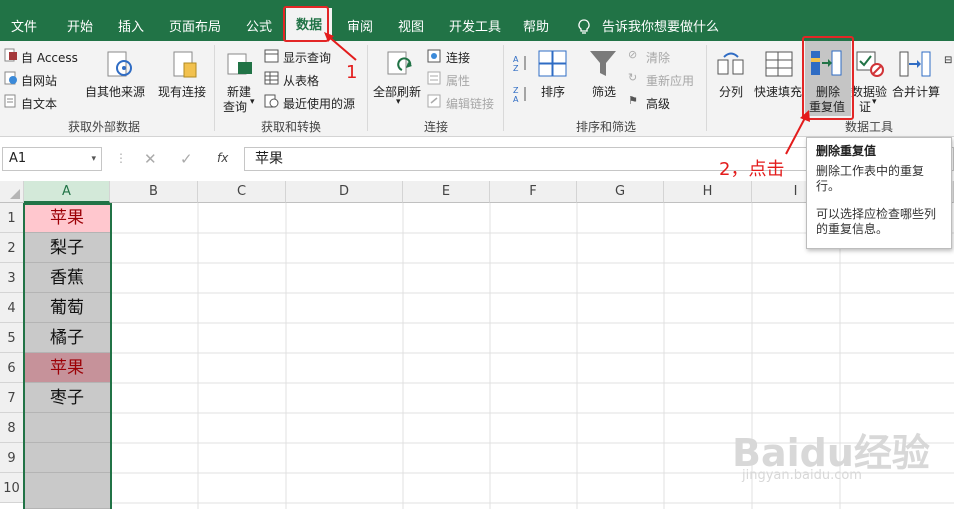 The height and width of the screenshot is (509, 954). I want to click on consolidate-icon, so click(915, 64).